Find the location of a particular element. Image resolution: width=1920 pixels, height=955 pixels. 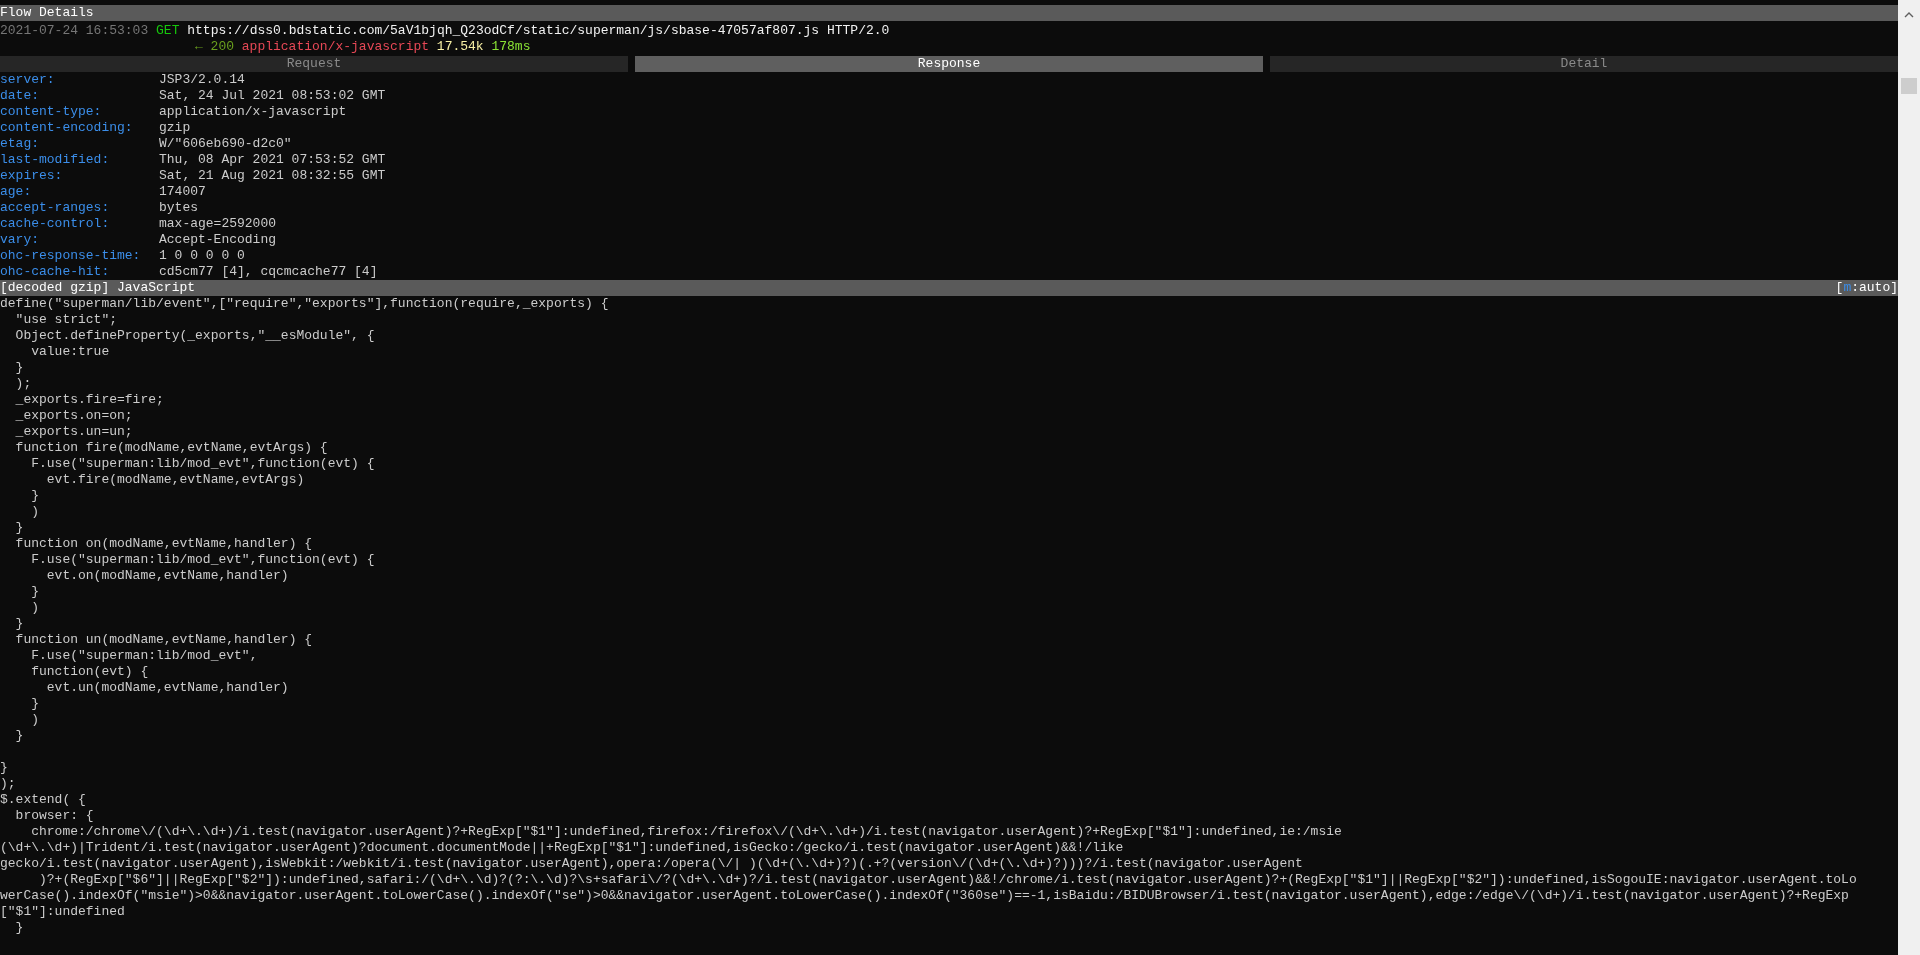

header-value: Thu, 08 Apr 2021 07:53:52 GMT is located at coordinates (272, 160).